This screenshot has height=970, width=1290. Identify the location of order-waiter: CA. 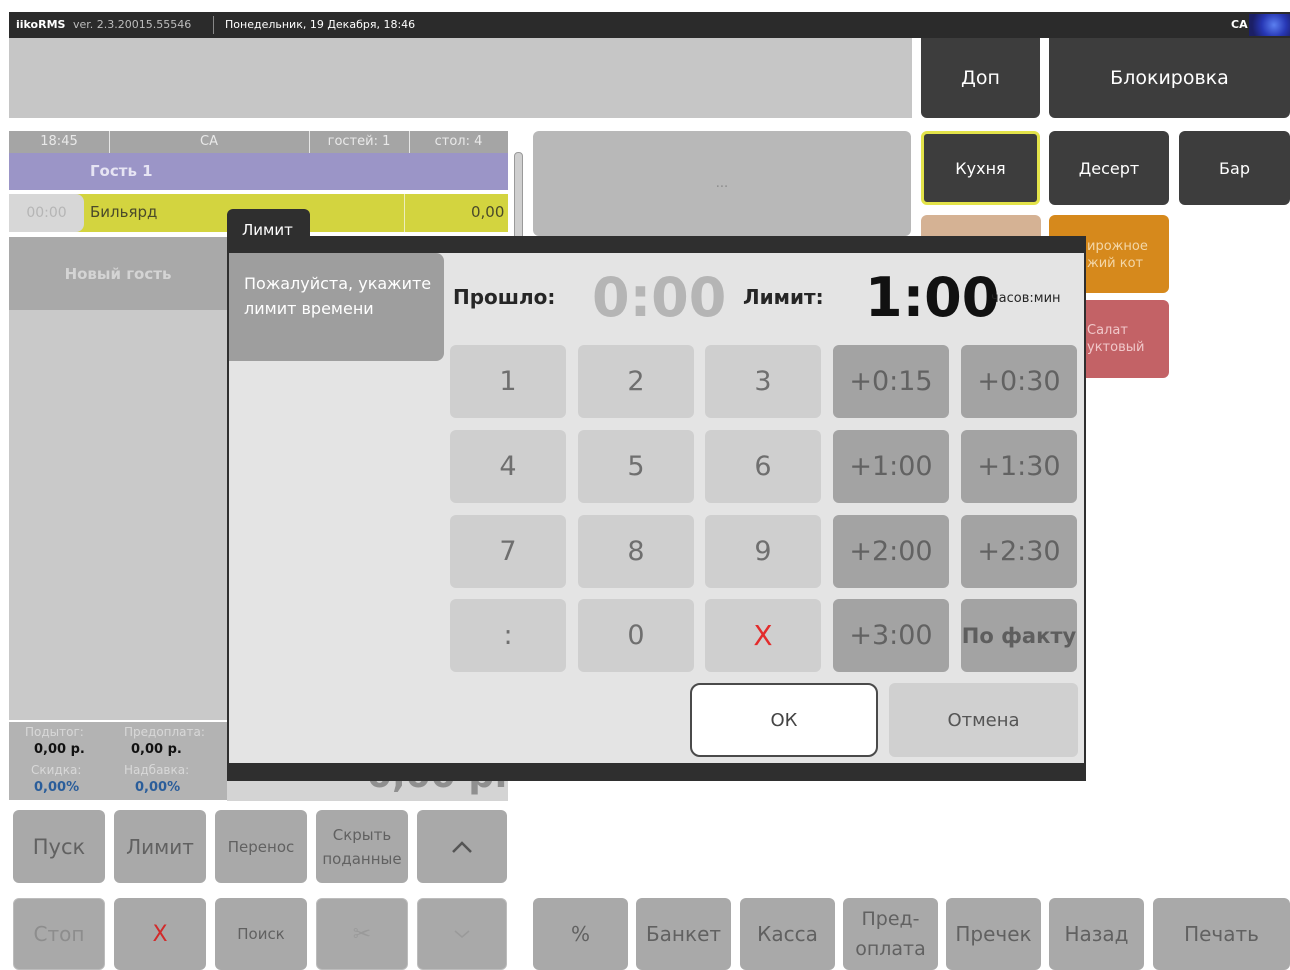
(209, 141).